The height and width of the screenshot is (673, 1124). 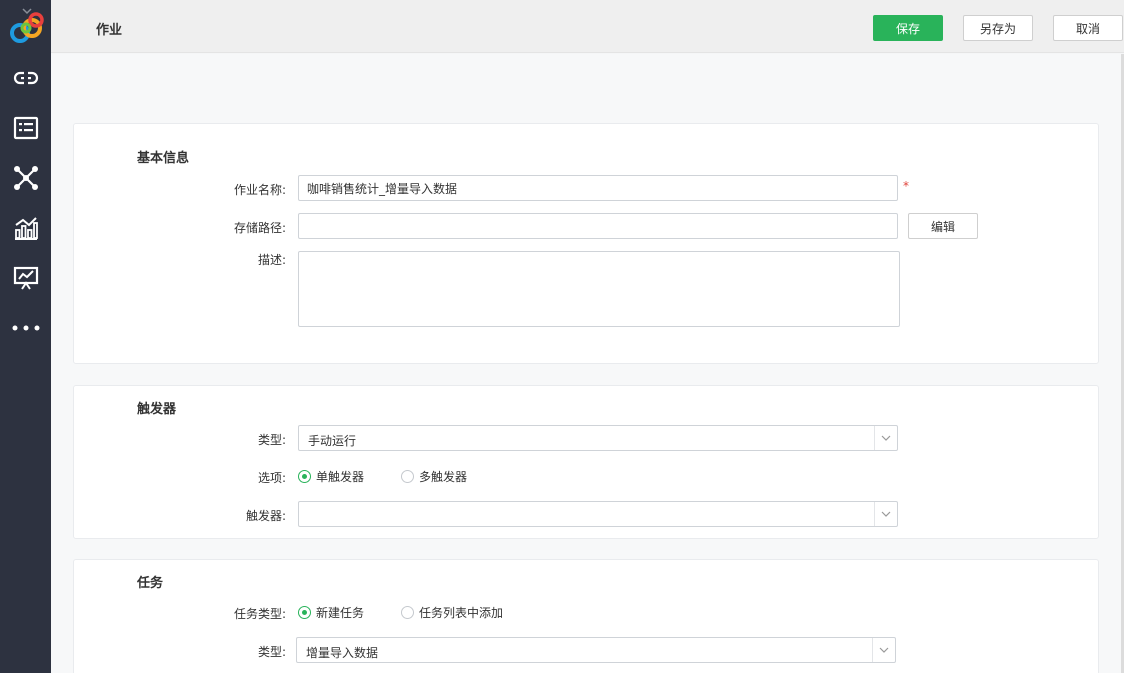 I want to click on basic-info-title: 基本信息, so click(x=163, y=158).